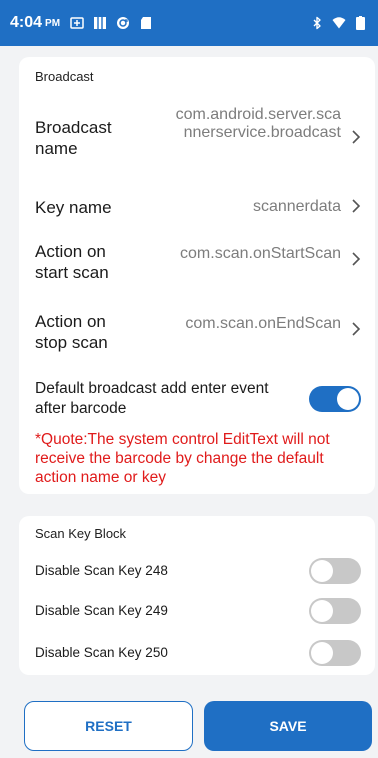  I want to click on status-right-icons, so click(339, 23).